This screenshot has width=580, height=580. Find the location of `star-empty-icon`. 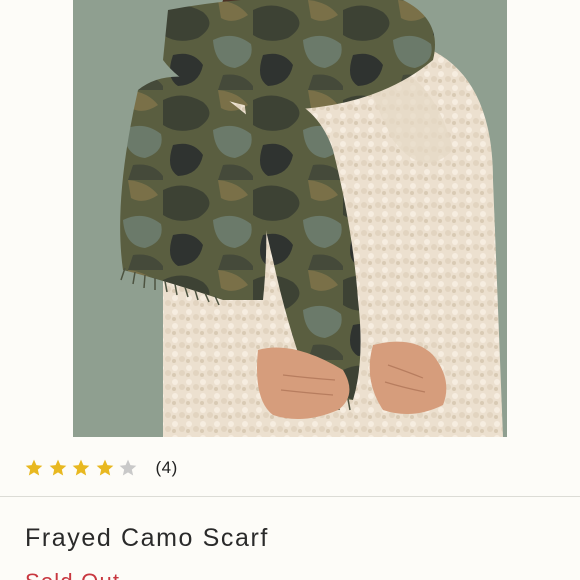

star-empty-icon is located at coordinates (128, 467).